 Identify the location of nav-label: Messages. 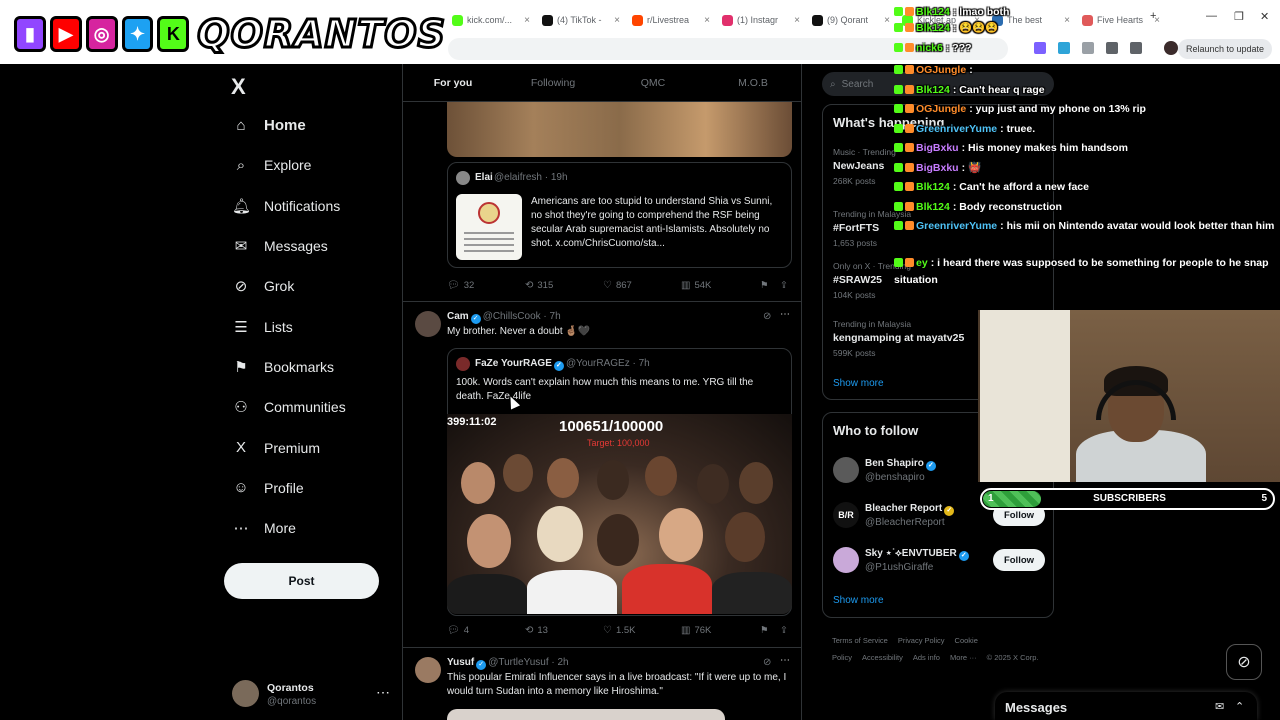
(296, 246).